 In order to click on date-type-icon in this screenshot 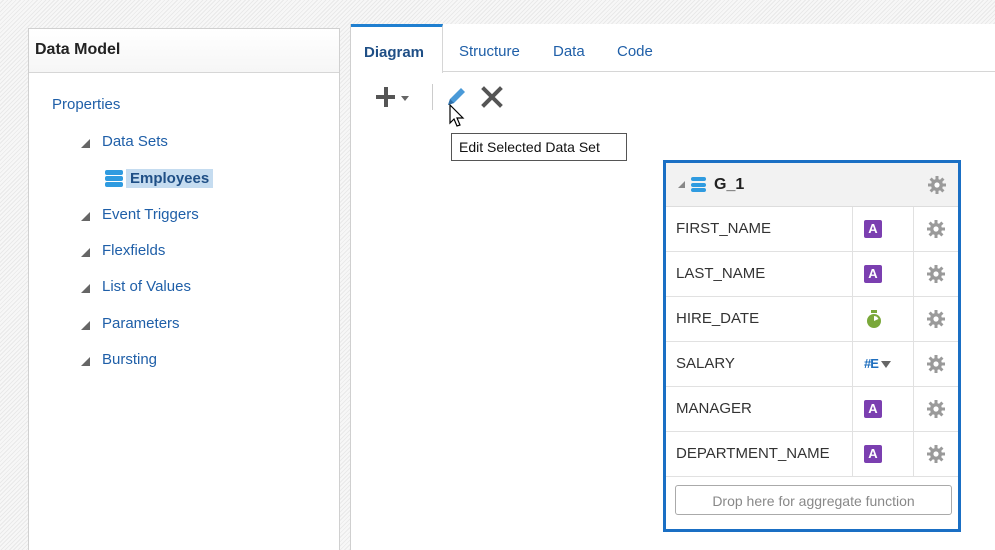, I will do `click(874, 319)`.